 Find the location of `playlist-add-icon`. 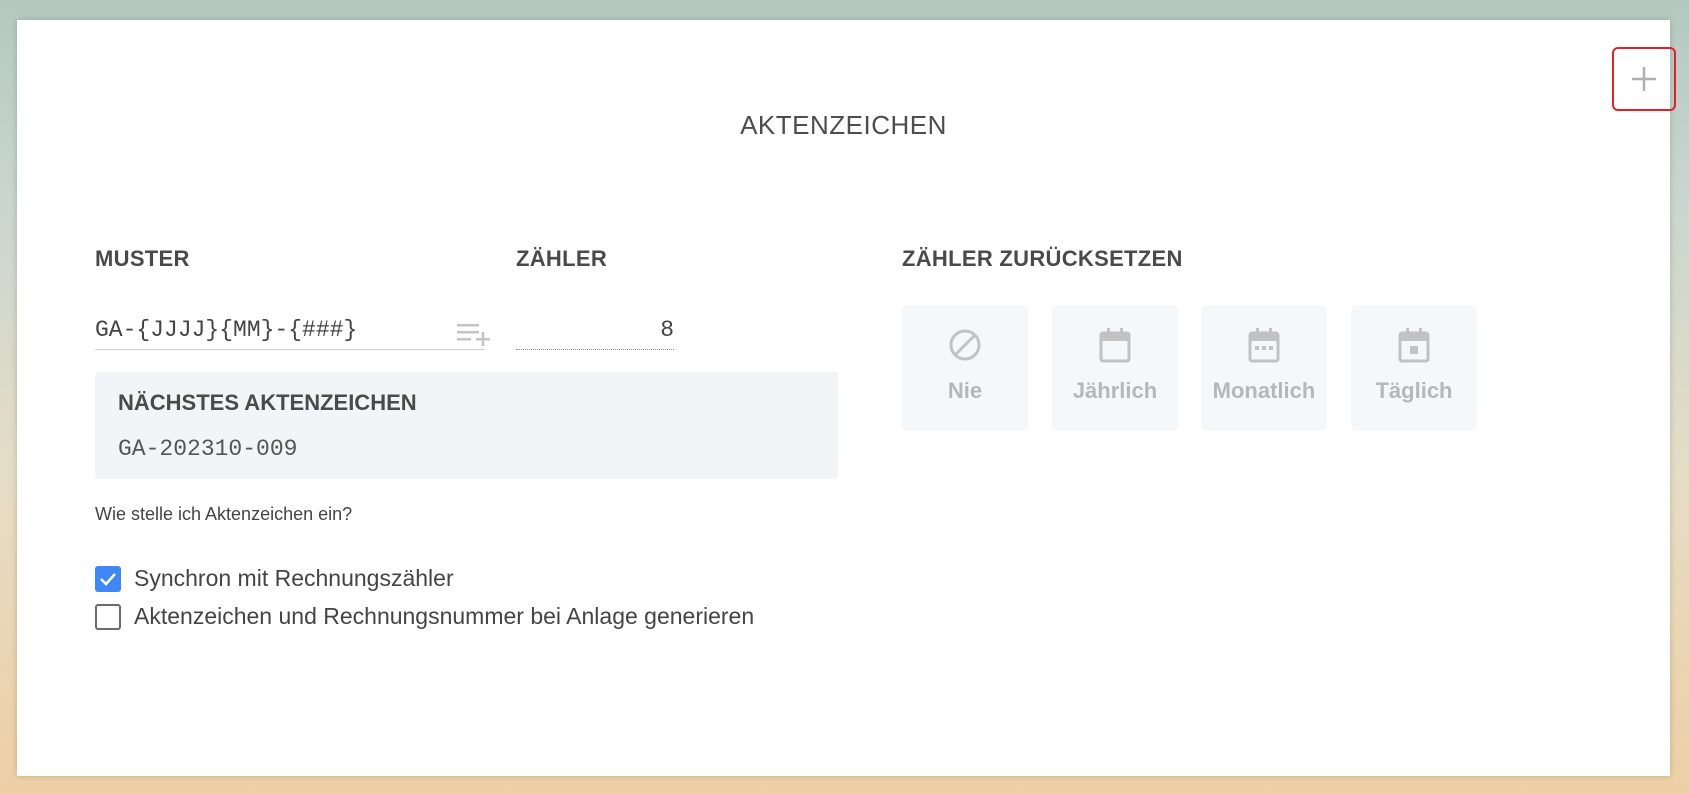

playlist-add-icon is located at coordinates (474, 335).